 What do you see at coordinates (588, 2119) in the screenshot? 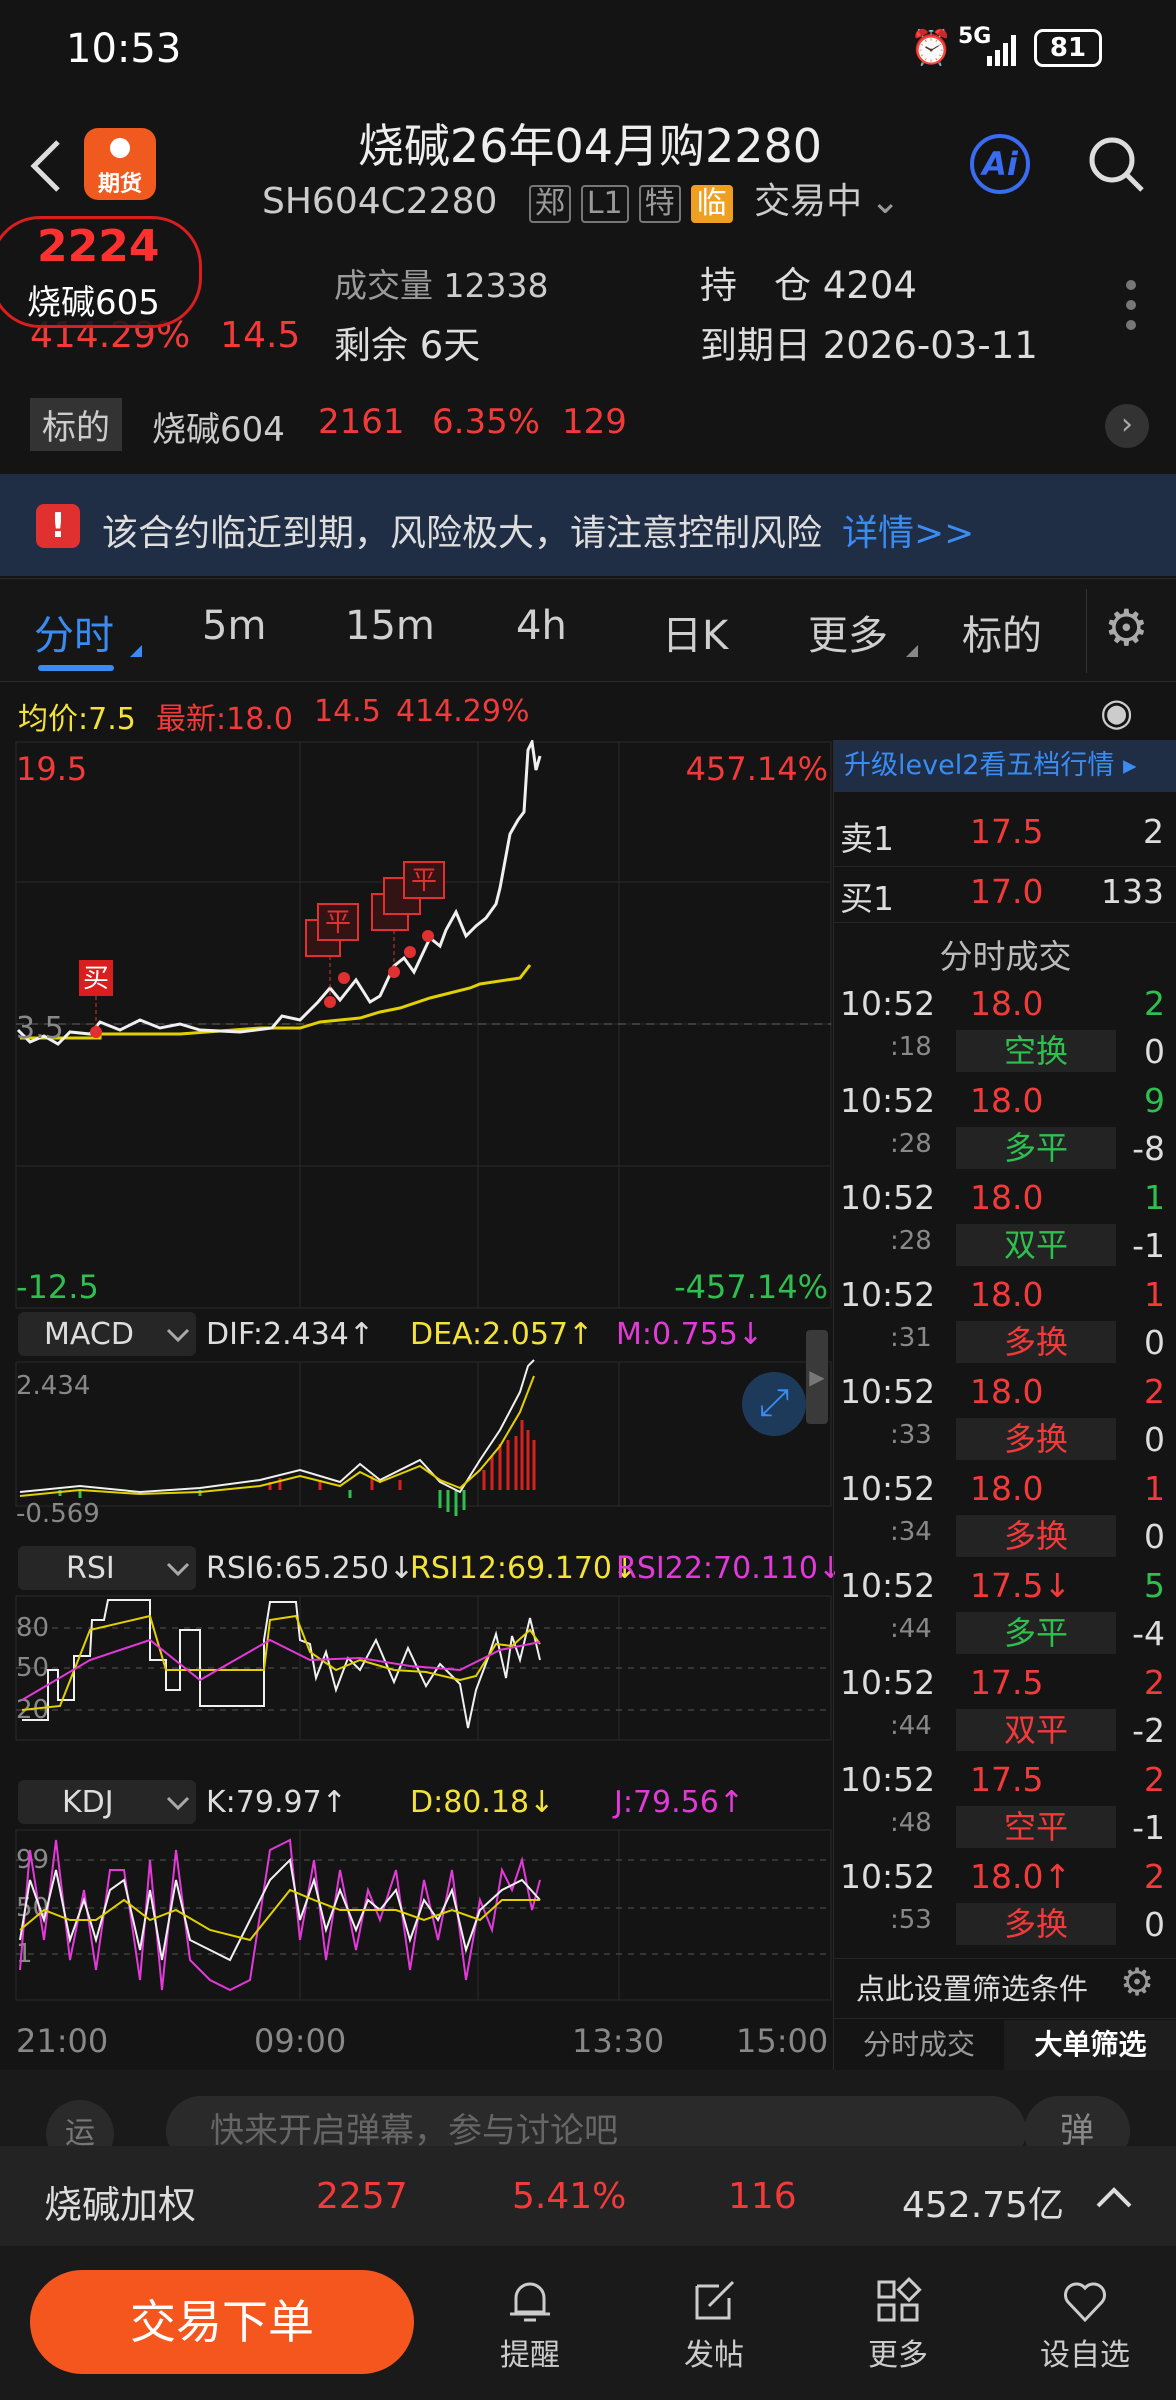
I see `comment-bar: 运 快来开启弹幕，参与讨论吧 弹` at bounding box center [588, 2119].